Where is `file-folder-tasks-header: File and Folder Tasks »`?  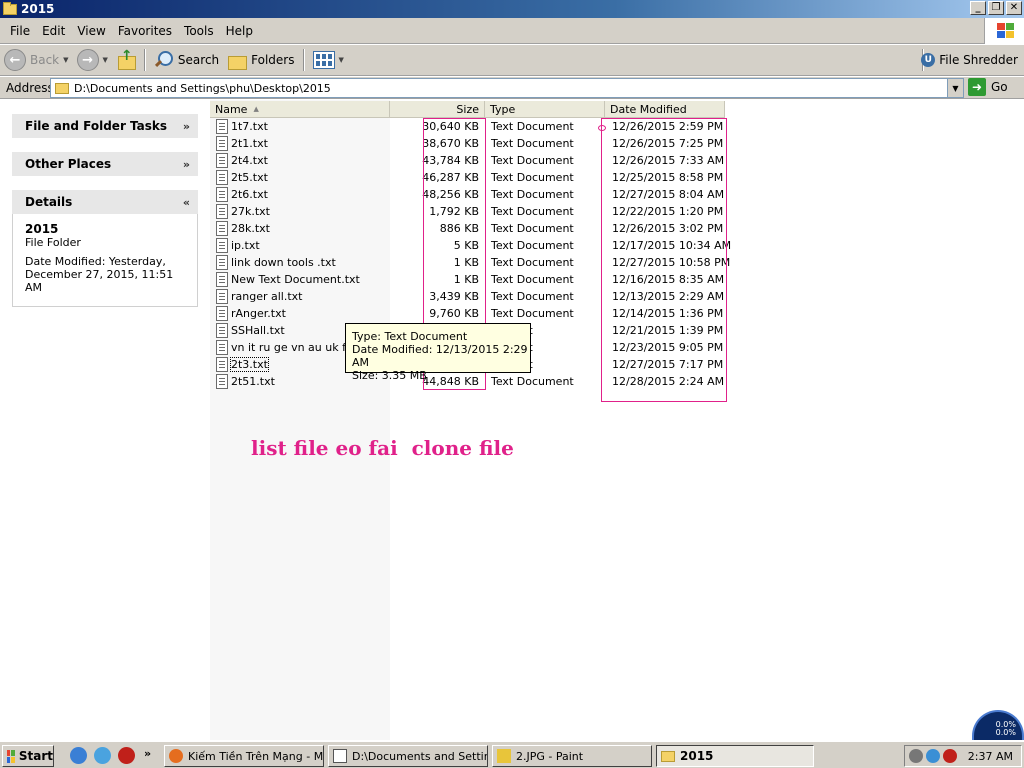
file-folder-tasks-header: File and Folder Tasks » is located at coordinates (105, 126).